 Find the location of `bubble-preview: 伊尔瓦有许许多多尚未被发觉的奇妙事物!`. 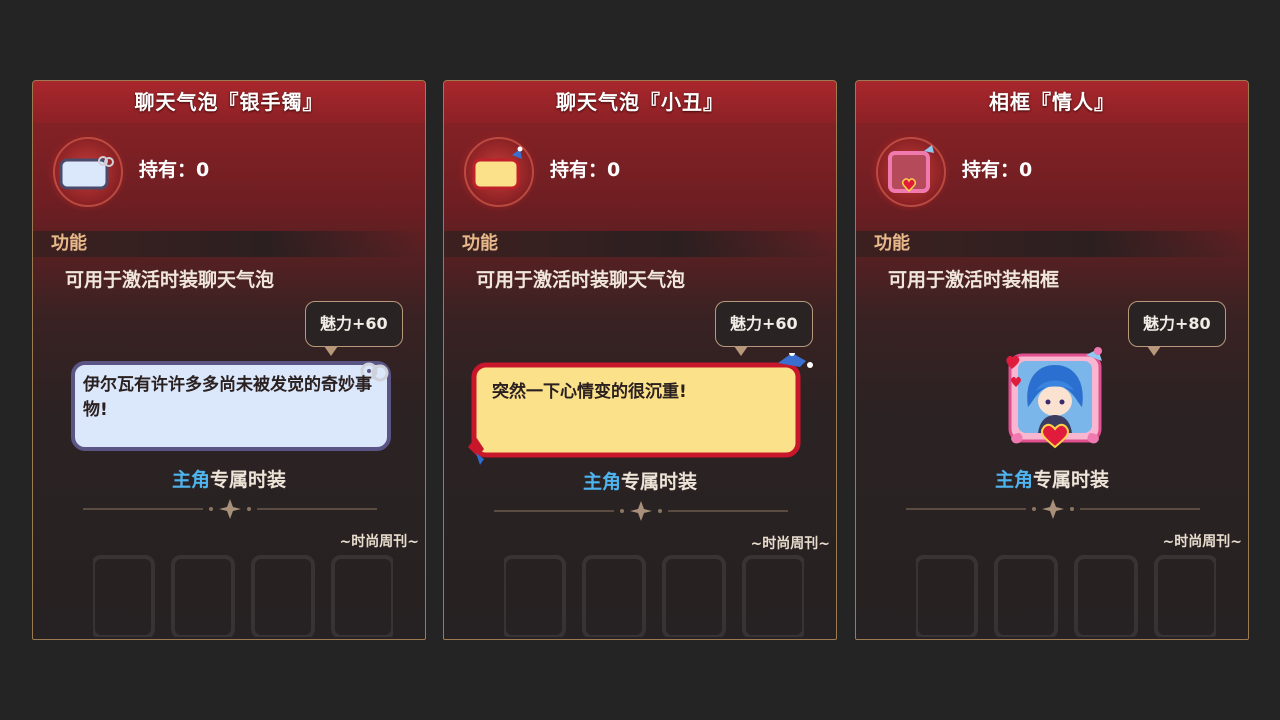

bubble-preview: 伊尔瓦有许许多多尚未被发觉的奇妙事物! is located at coordinates (232, 407).